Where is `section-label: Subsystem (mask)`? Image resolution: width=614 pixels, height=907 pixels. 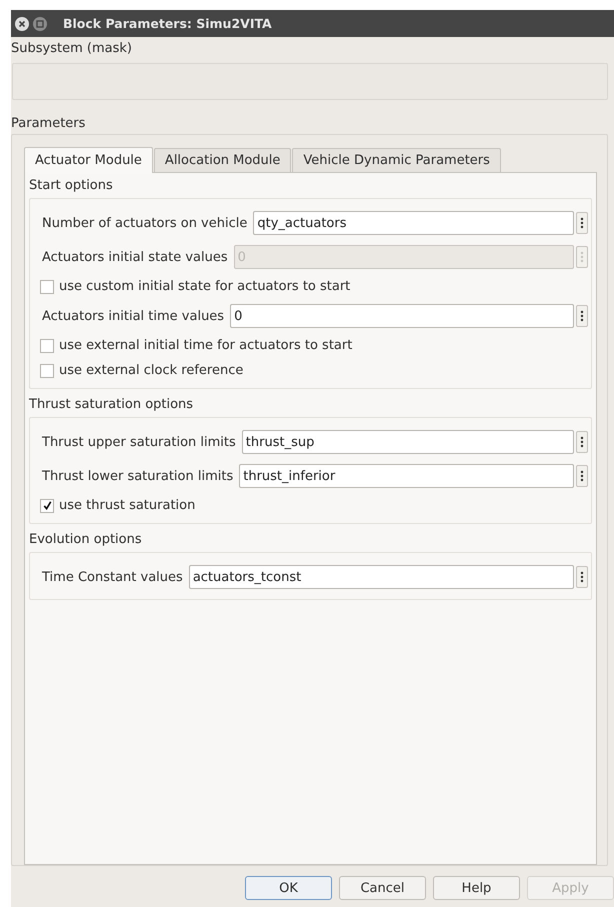
section-label: Subsystem (mask) is located at coordinates (72, 49).